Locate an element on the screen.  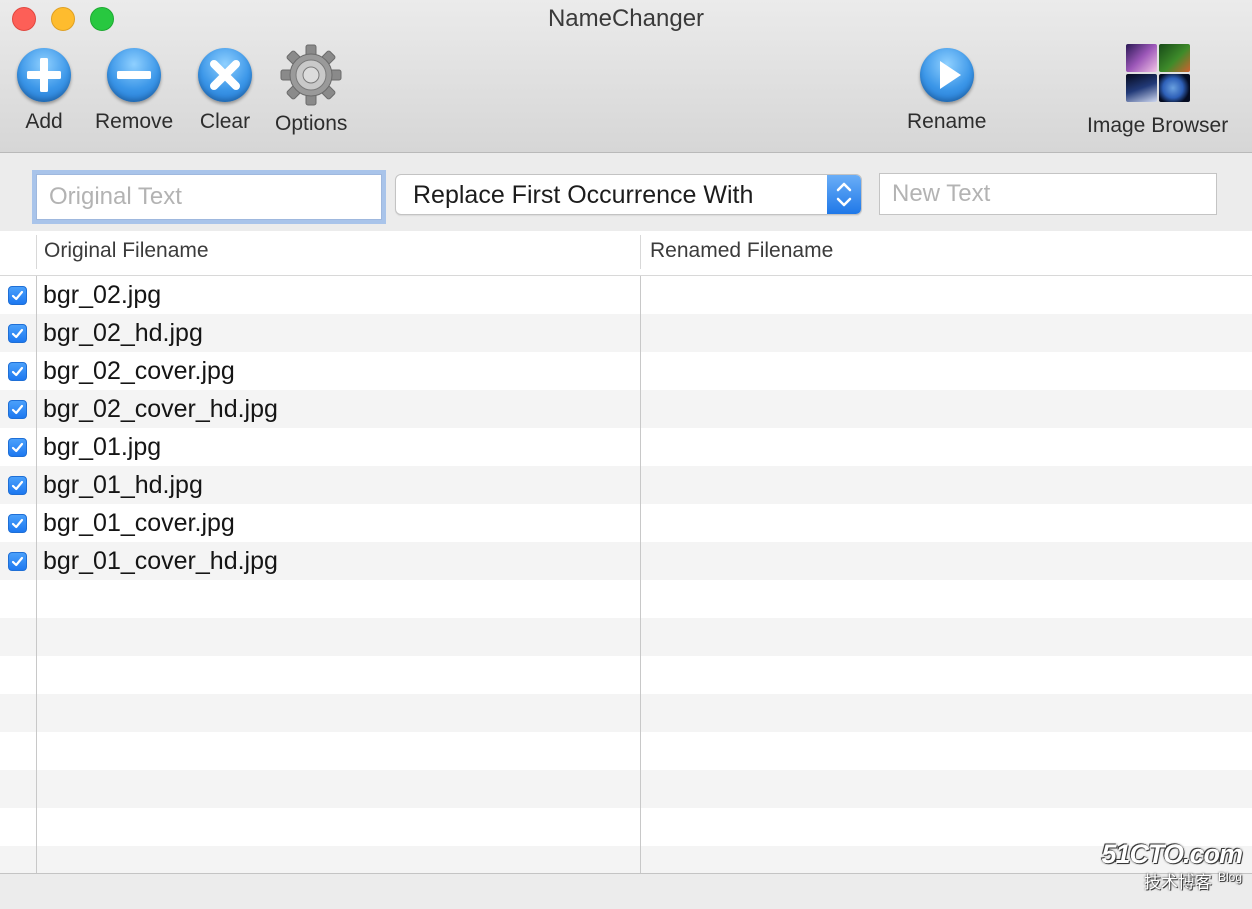
new-text-input is located at coordinates (1048, 194).